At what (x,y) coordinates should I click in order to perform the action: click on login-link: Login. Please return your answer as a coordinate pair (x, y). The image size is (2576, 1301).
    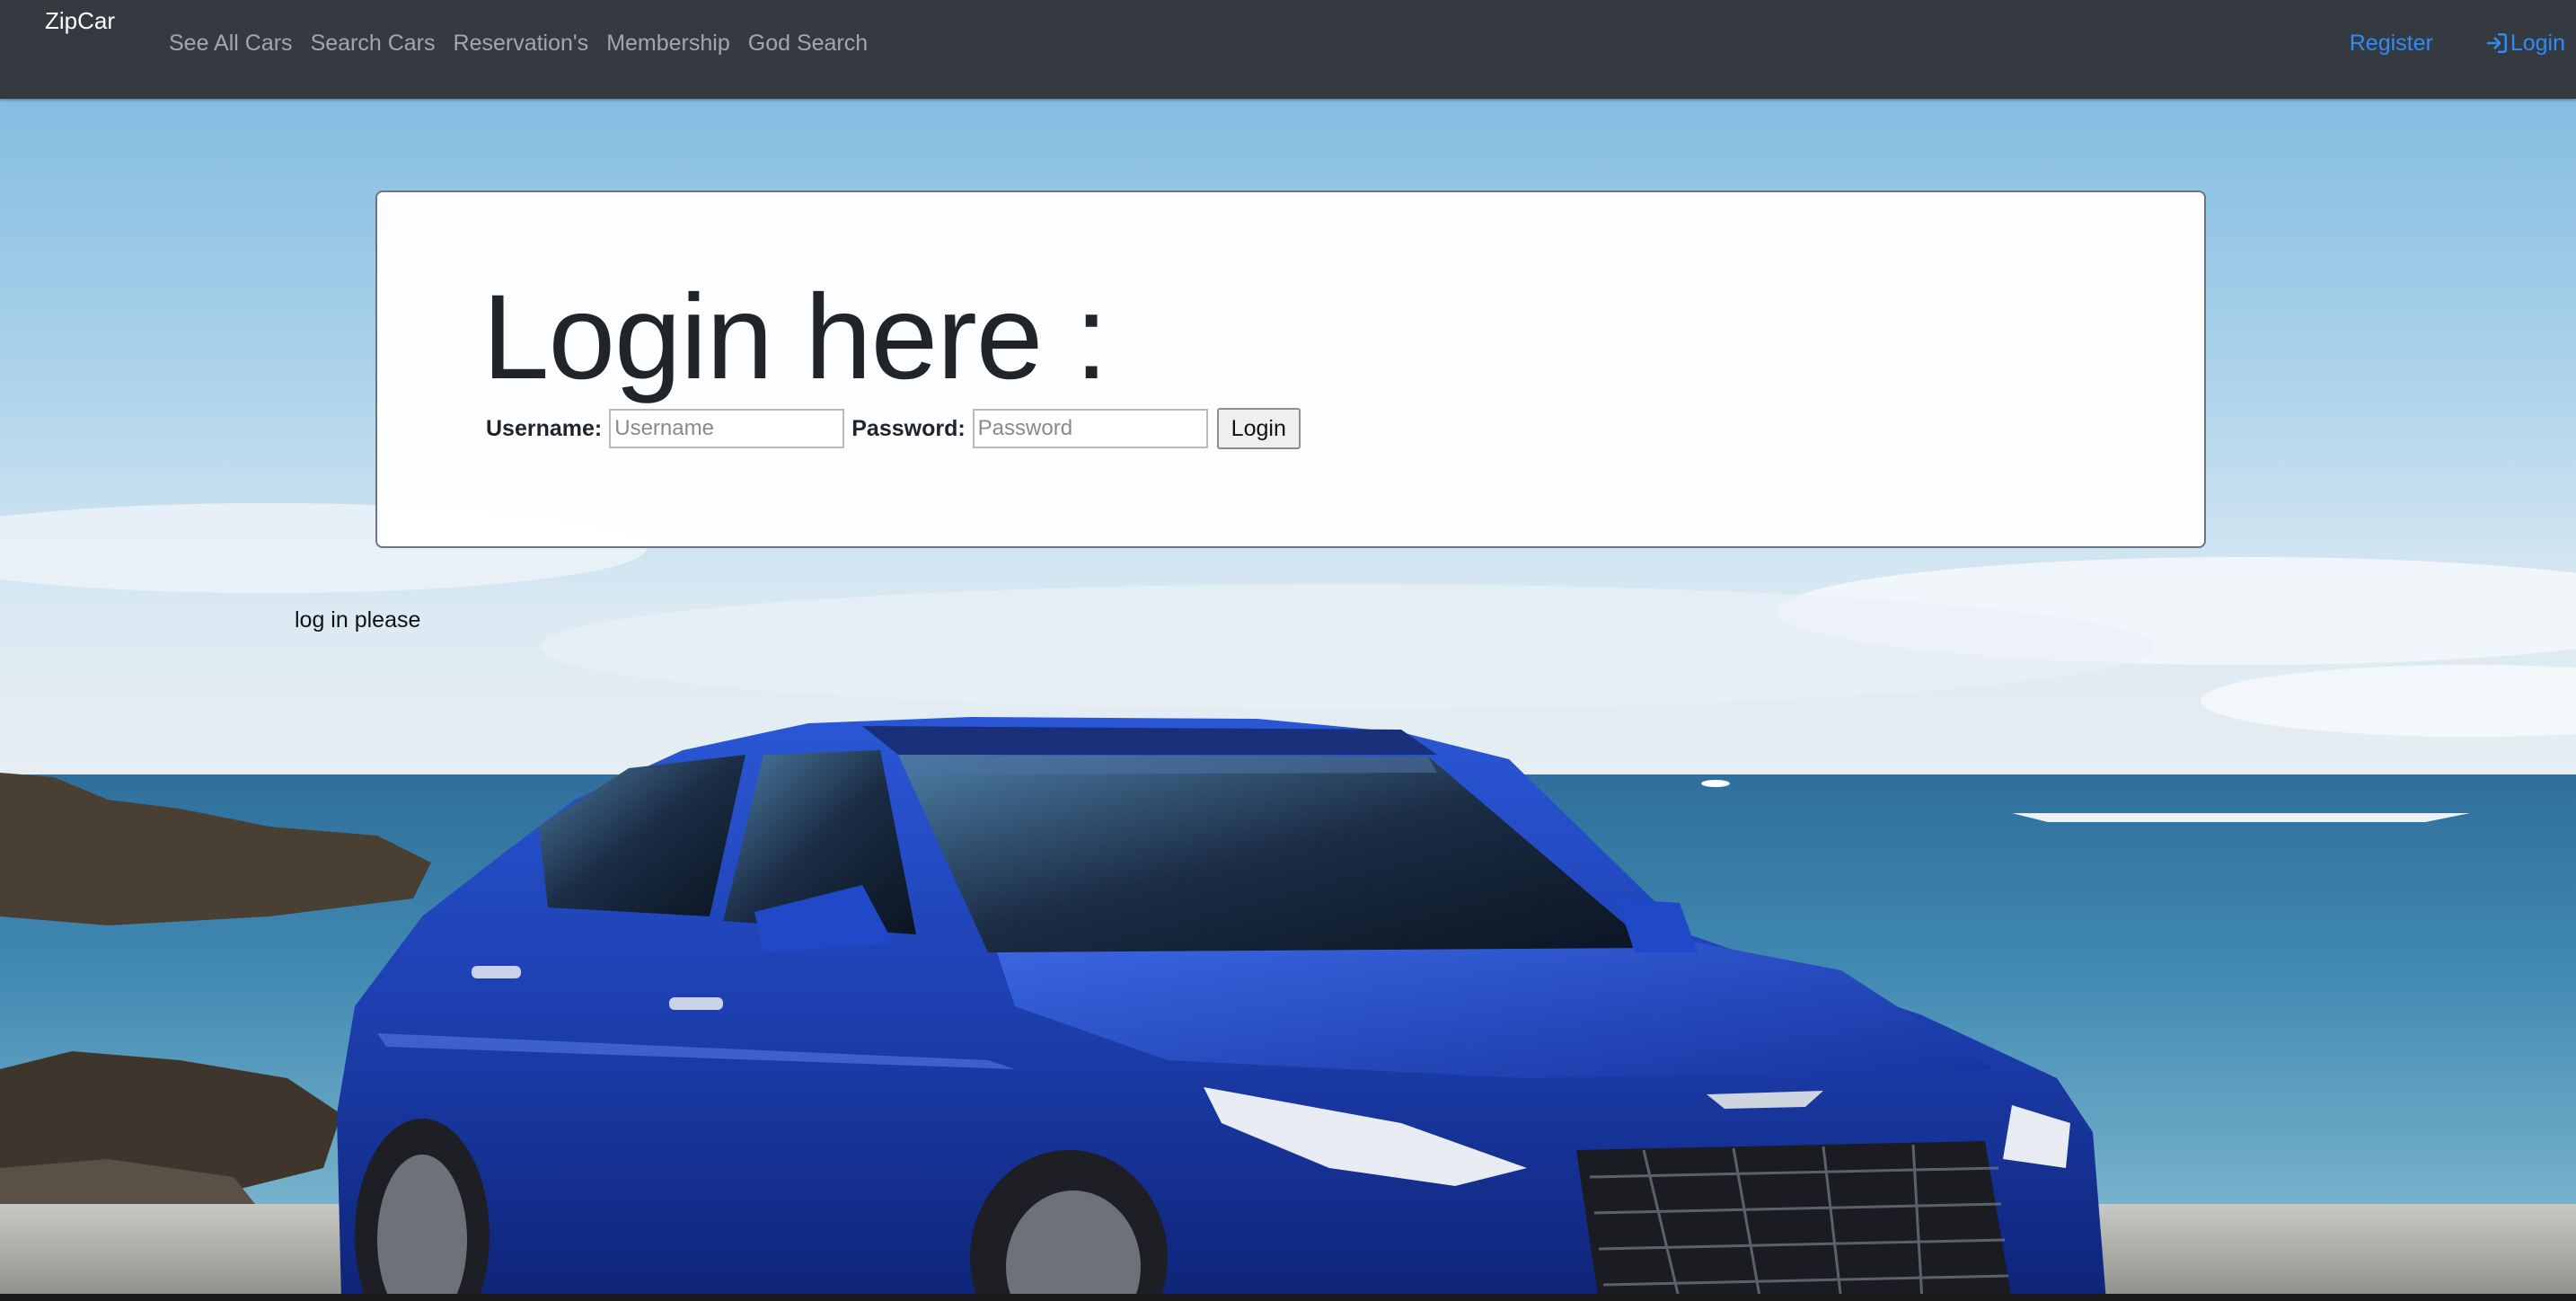
    Looking at the image, I should click on (2525, 43).